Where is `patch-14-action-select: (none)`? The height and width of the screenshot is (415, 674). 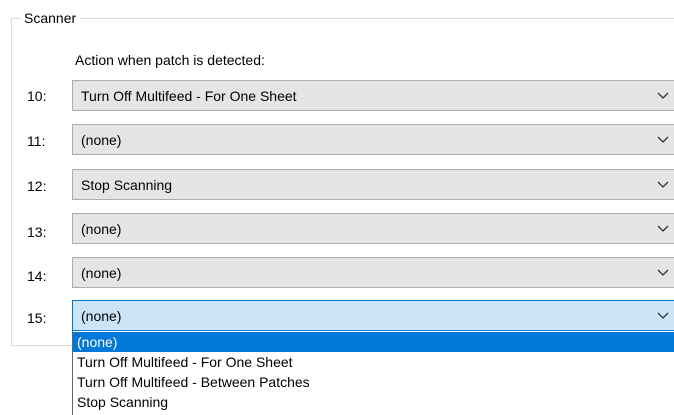
patch-14-action-select: (none) is located at coordinates (373, 272).